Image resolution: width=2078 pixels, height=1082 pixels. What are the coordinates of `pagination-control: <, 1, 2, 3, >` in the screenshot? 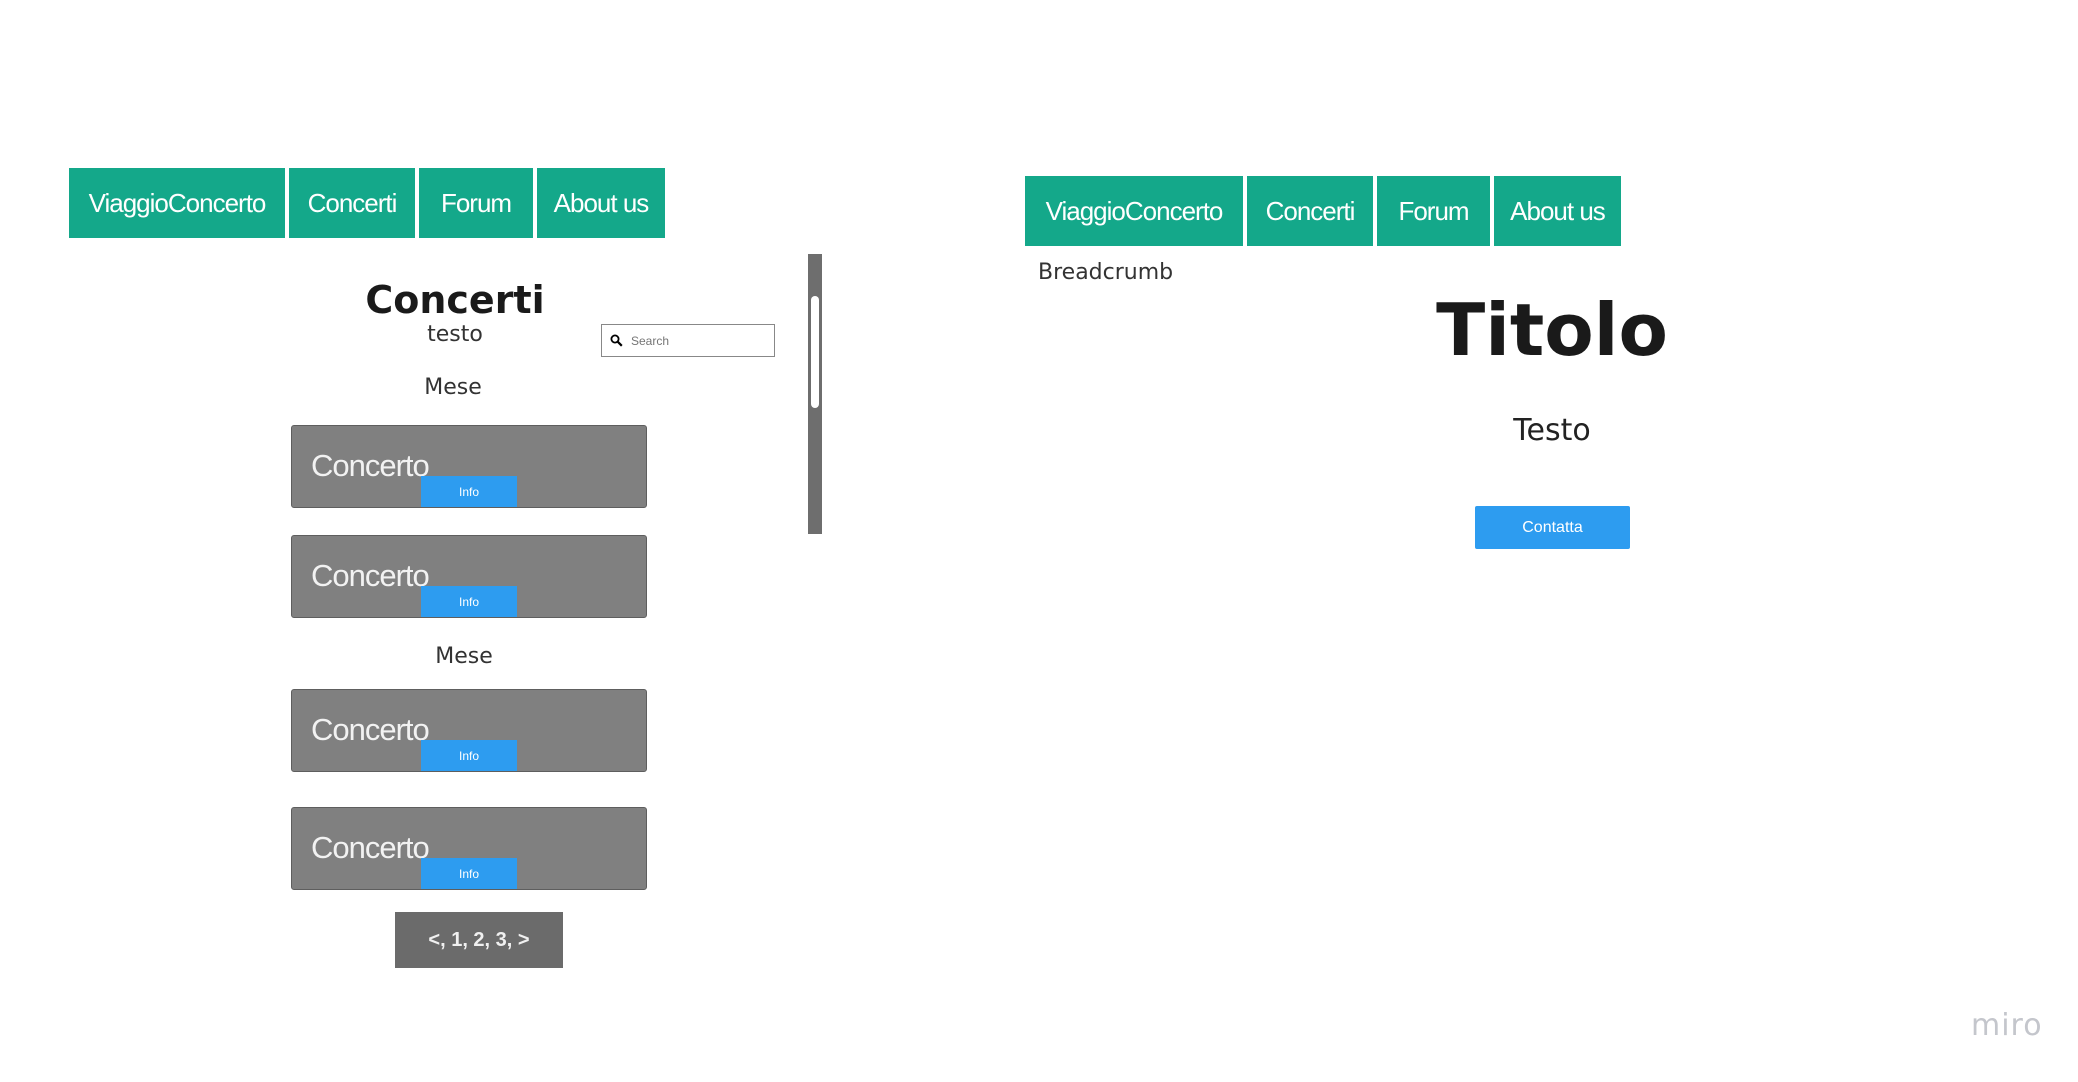 It's located at (479, 940).